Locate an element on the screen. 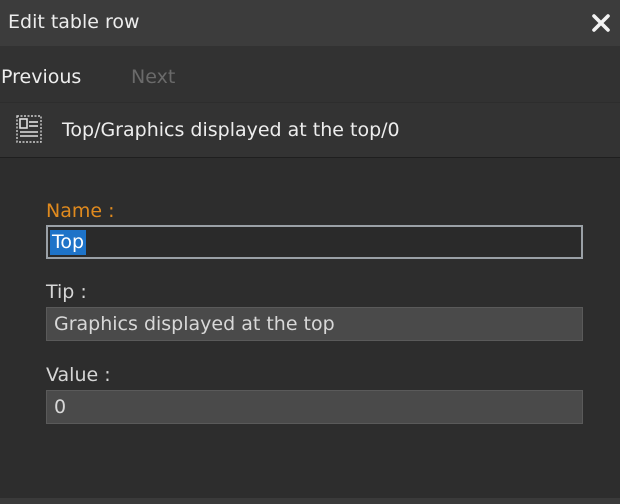  row-path-bar: Top/Graphics displayed at the top/0 is located at coordinates (310, 130).